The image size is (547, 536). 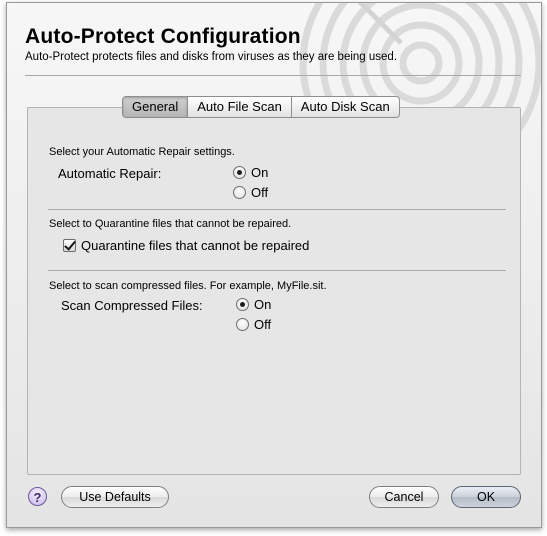 What do you see at coordinates (404, 497) in the screenshot?
I see `cancel-button: Cancel` at bounding box center [404, 497].